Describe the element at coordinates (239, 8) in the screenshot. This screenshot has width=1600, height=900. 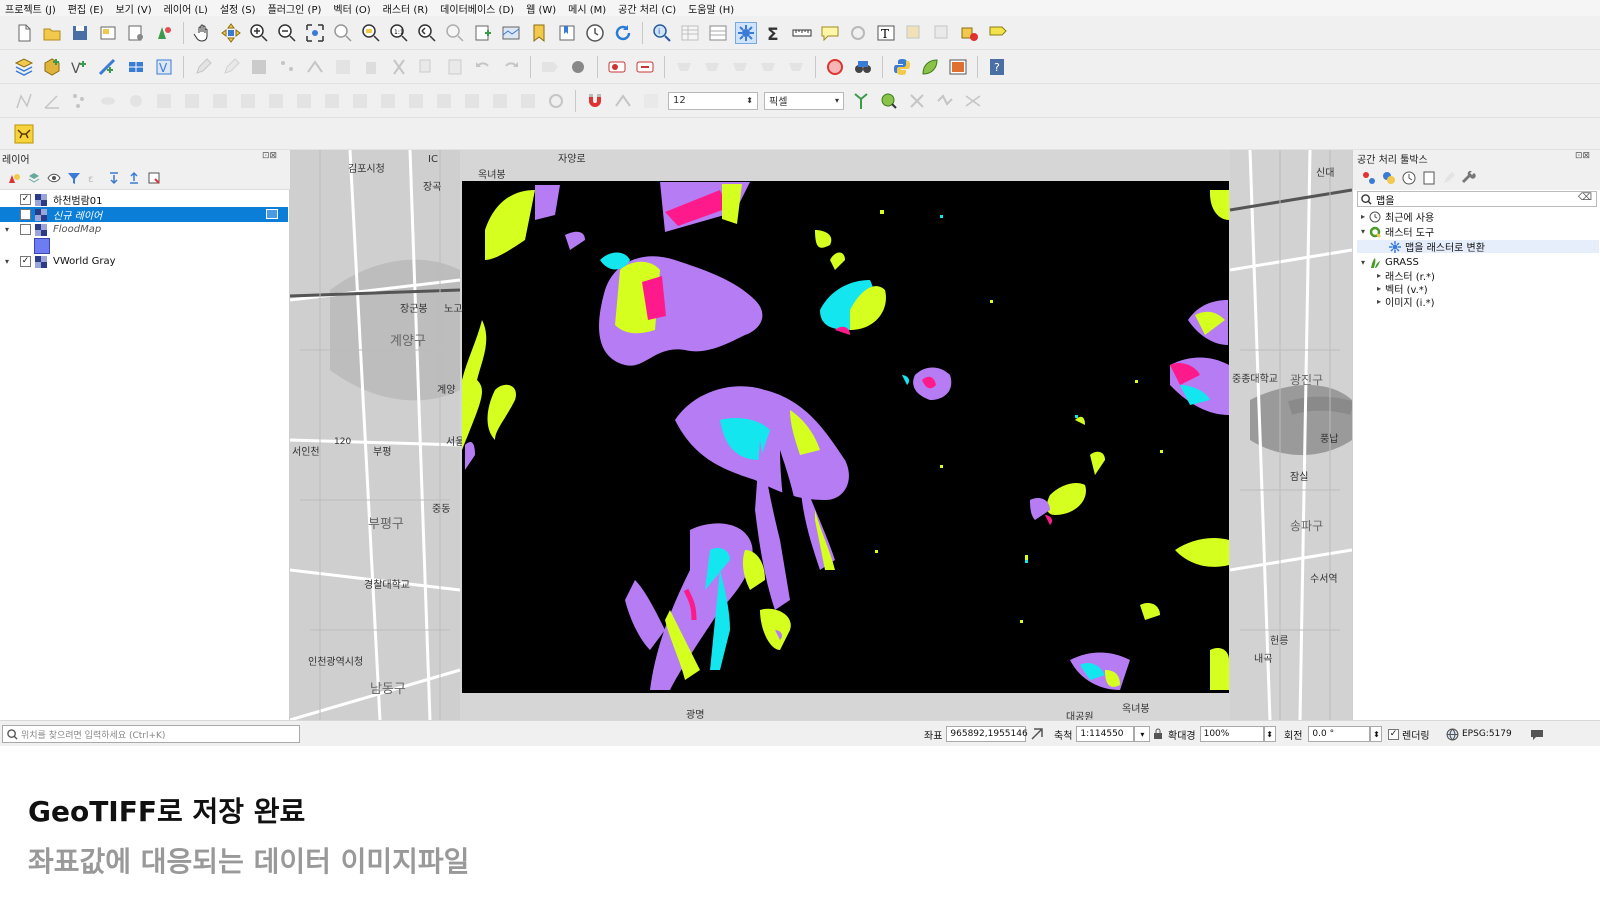
I see `menu-settings: 설정 (S)` at that location.